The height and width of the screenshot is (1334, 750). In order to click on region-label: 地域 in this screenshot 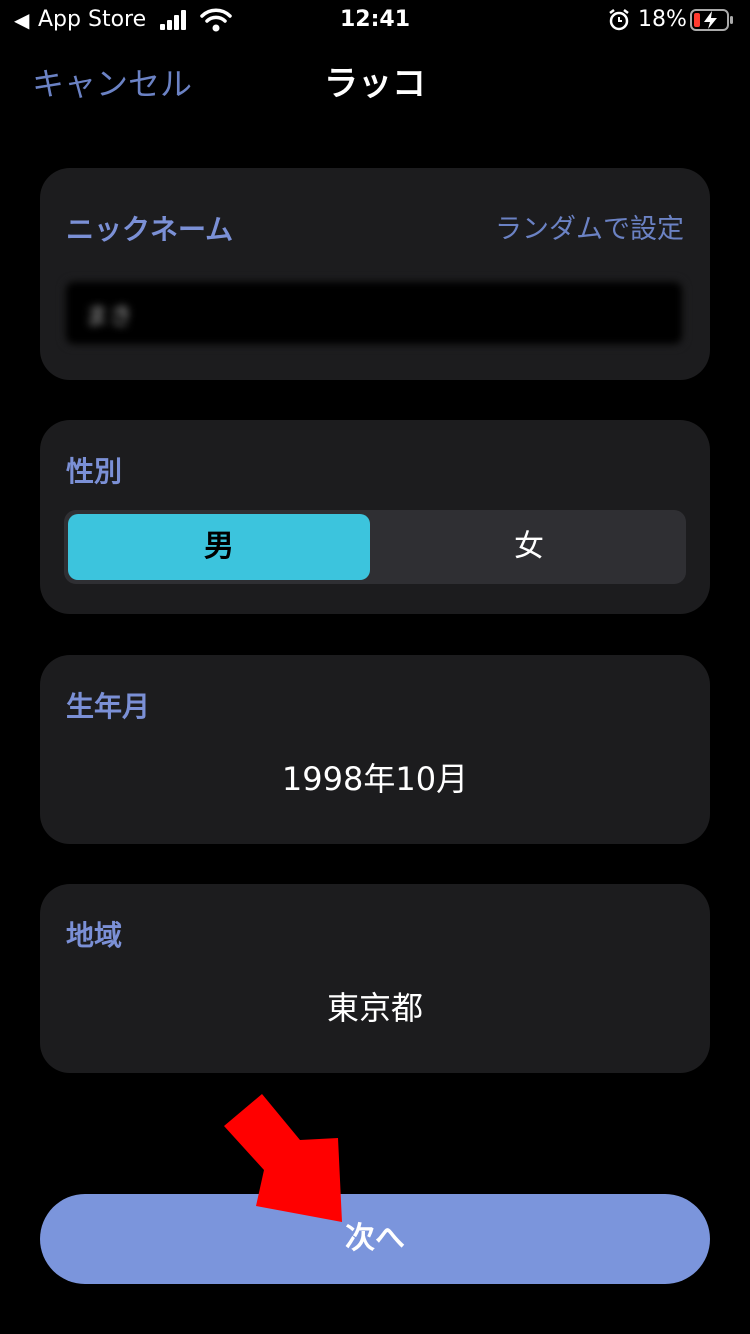, I will do `click(94, 935)`.